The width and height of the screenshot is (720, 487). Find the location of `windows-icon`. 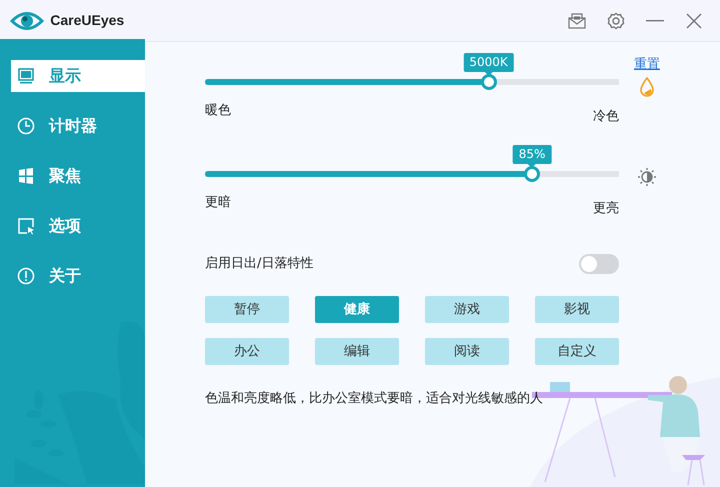

windows-icon is located at coordinates (26, 176).